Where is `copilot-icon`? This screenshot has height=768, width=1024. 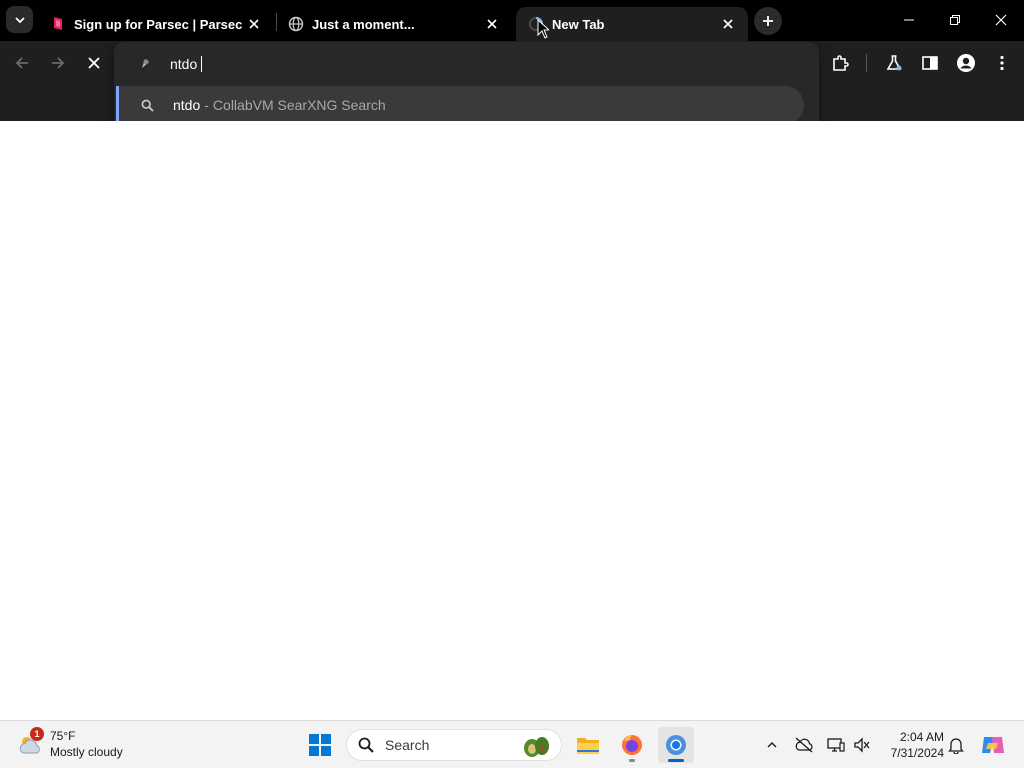 copilot-icon is located at coordinates (993, 745).